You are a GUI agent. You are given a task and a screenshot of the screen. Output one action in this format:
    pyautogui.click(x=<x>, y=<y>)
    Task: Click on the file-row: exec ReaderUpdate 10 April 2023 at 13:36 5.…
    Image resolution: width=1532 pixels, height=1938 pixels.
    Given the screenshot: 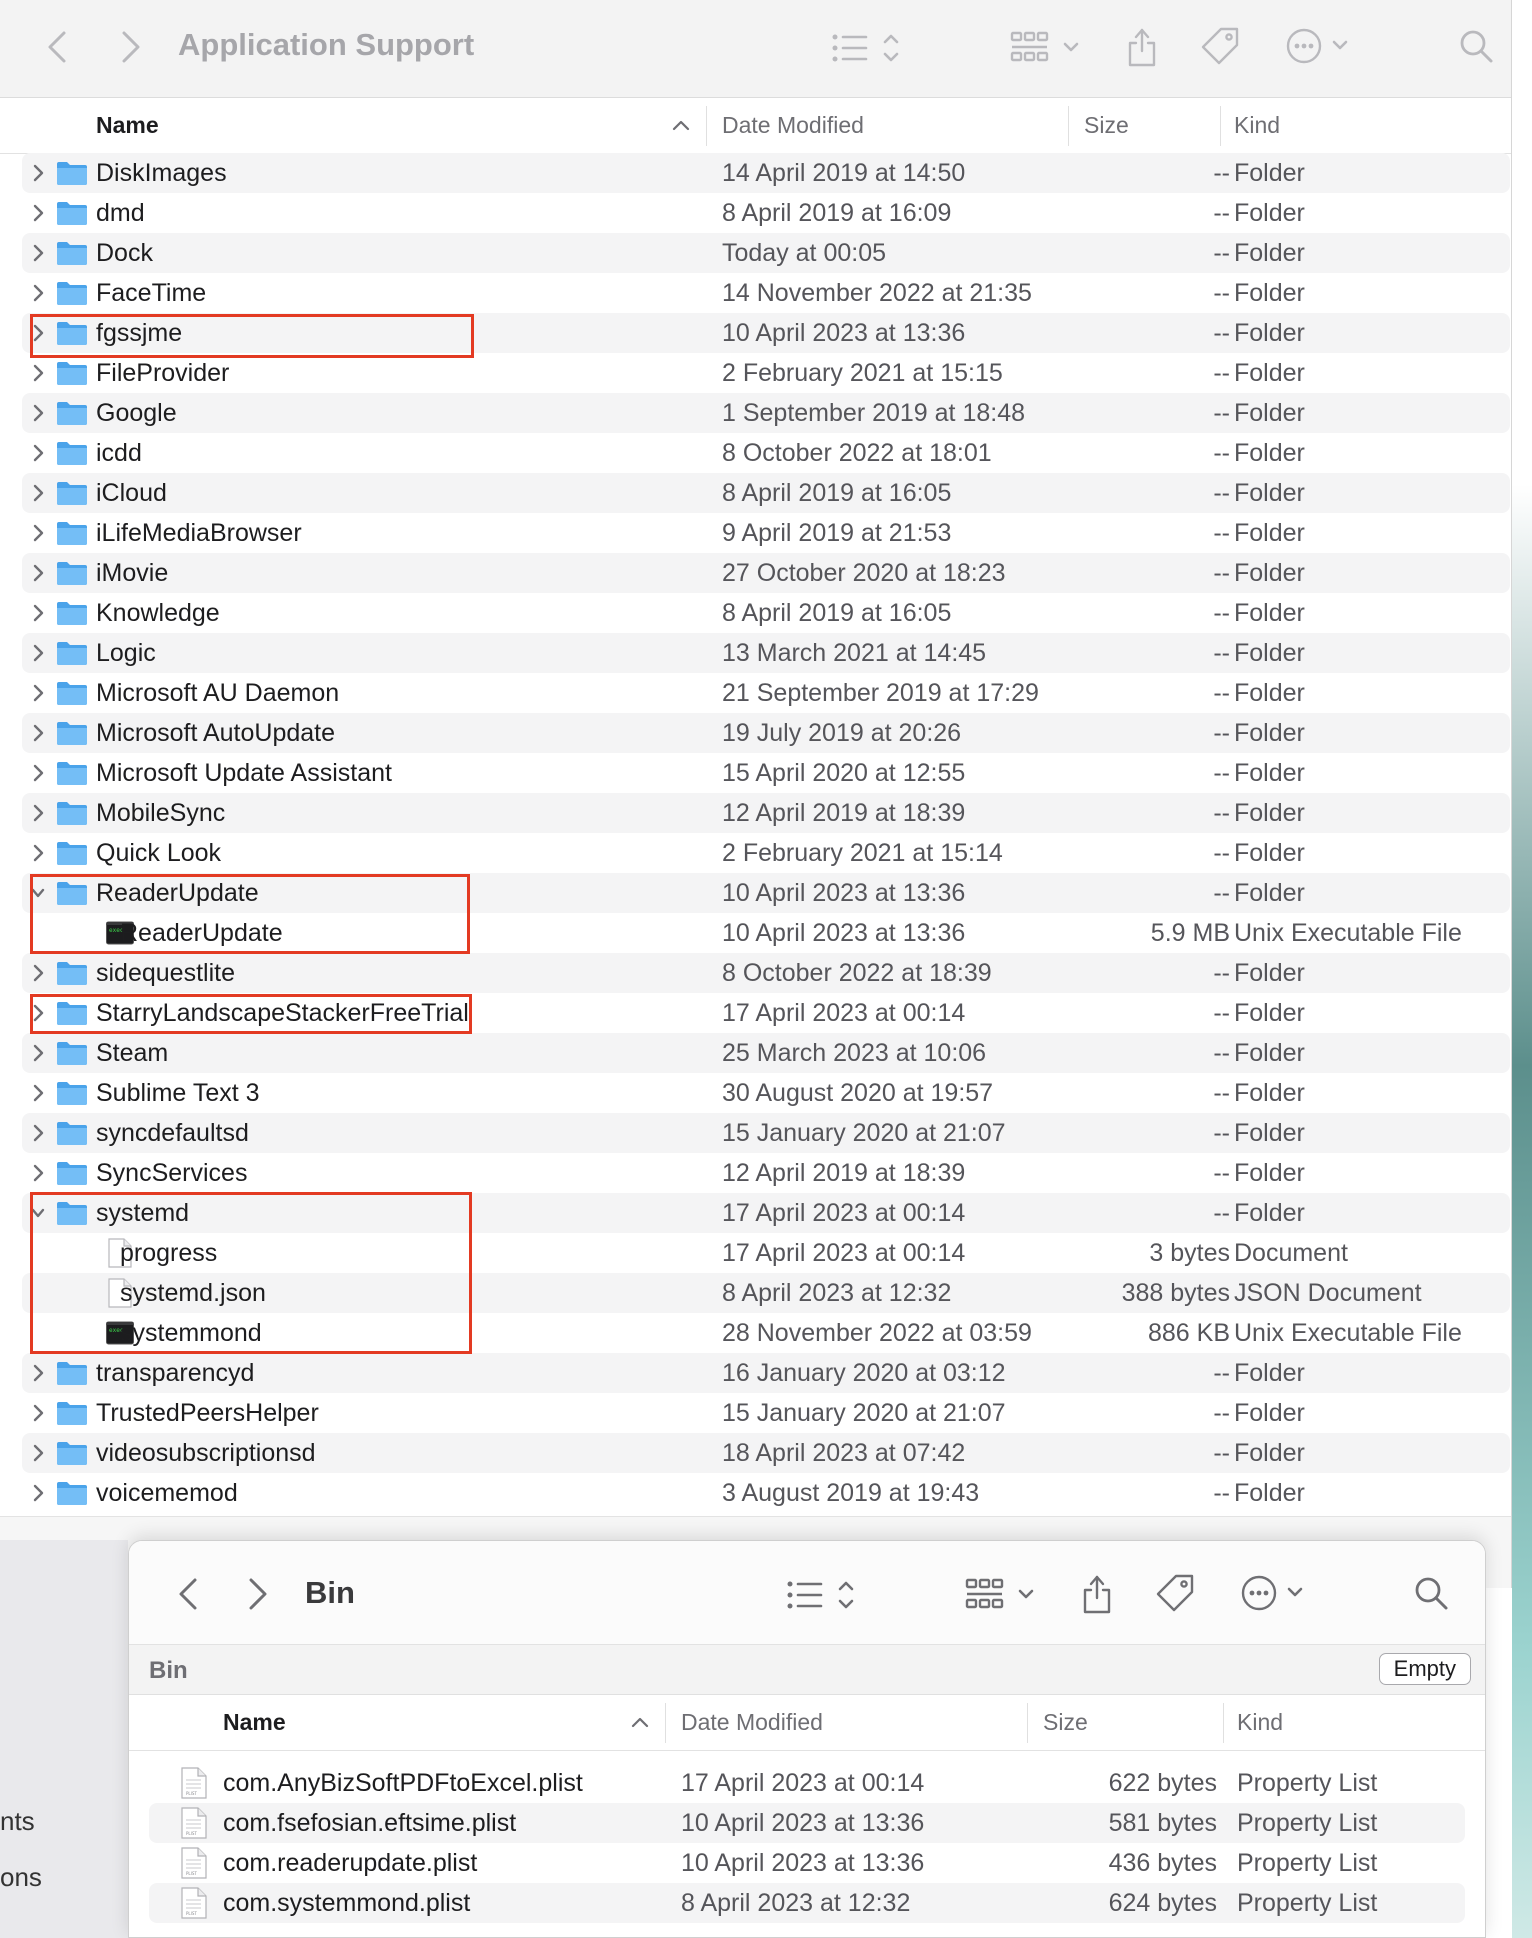 What is the action you would take?
    pyautogui.click(x=766, y=933)
    